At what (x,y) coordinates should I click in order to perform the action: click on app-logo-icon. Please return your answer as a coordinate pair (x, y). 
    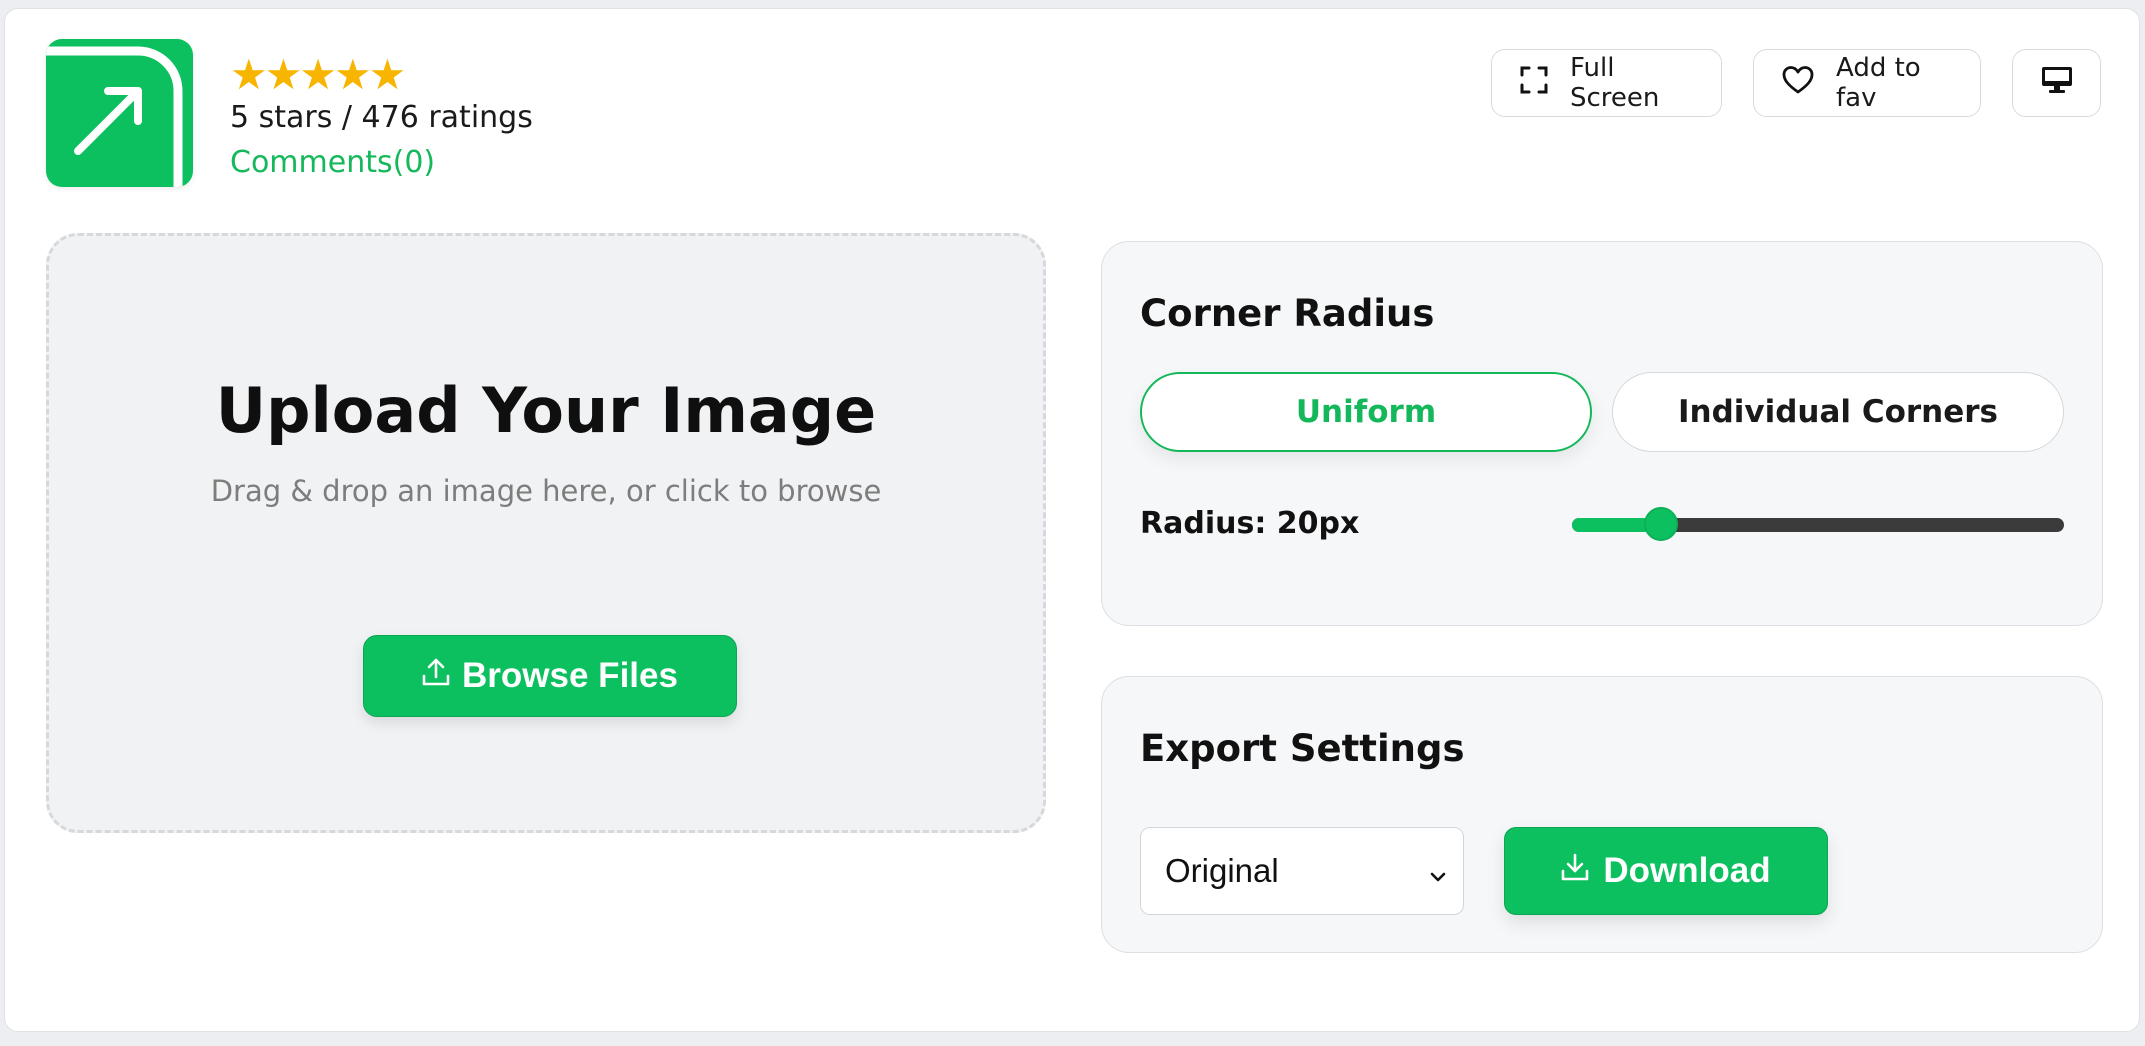
    Looking at the image, I should click on (119, 113).